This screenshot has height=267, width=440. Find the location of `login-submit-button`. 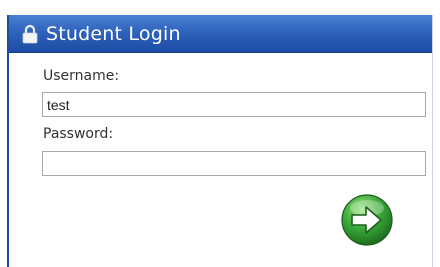

login-submit-button is located at coordinates (367, 220).